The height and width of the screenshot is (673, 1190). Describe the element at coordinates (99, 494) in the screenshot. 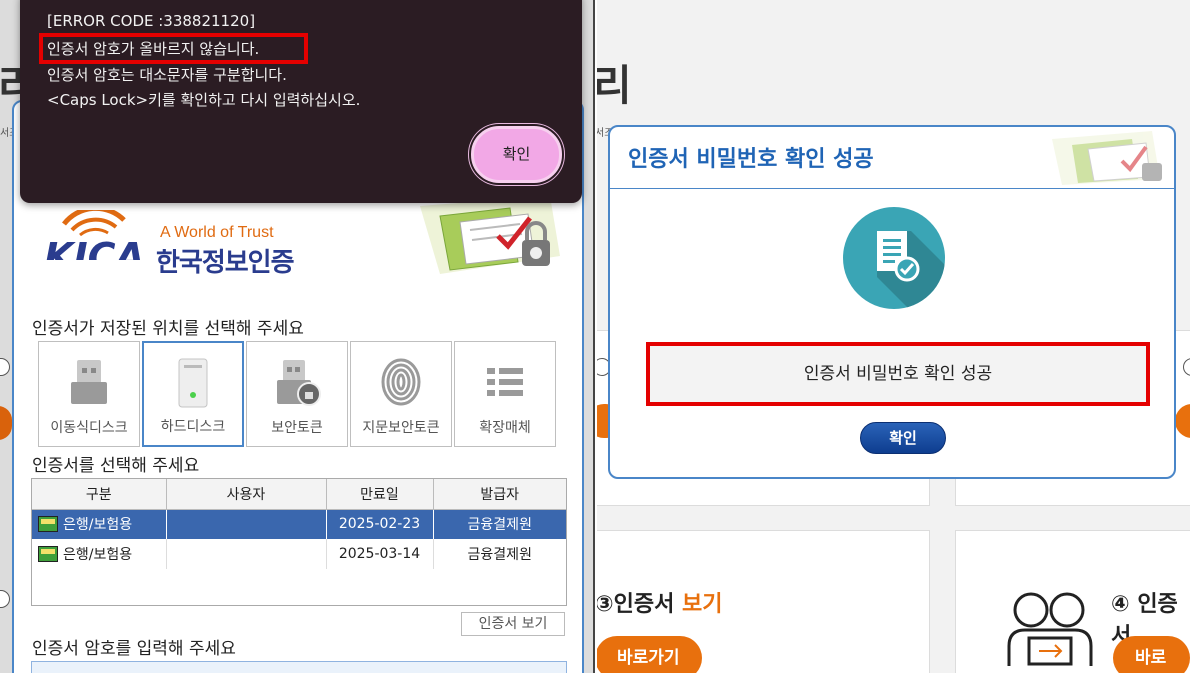

I see `column-header-type: 구분` at that location.